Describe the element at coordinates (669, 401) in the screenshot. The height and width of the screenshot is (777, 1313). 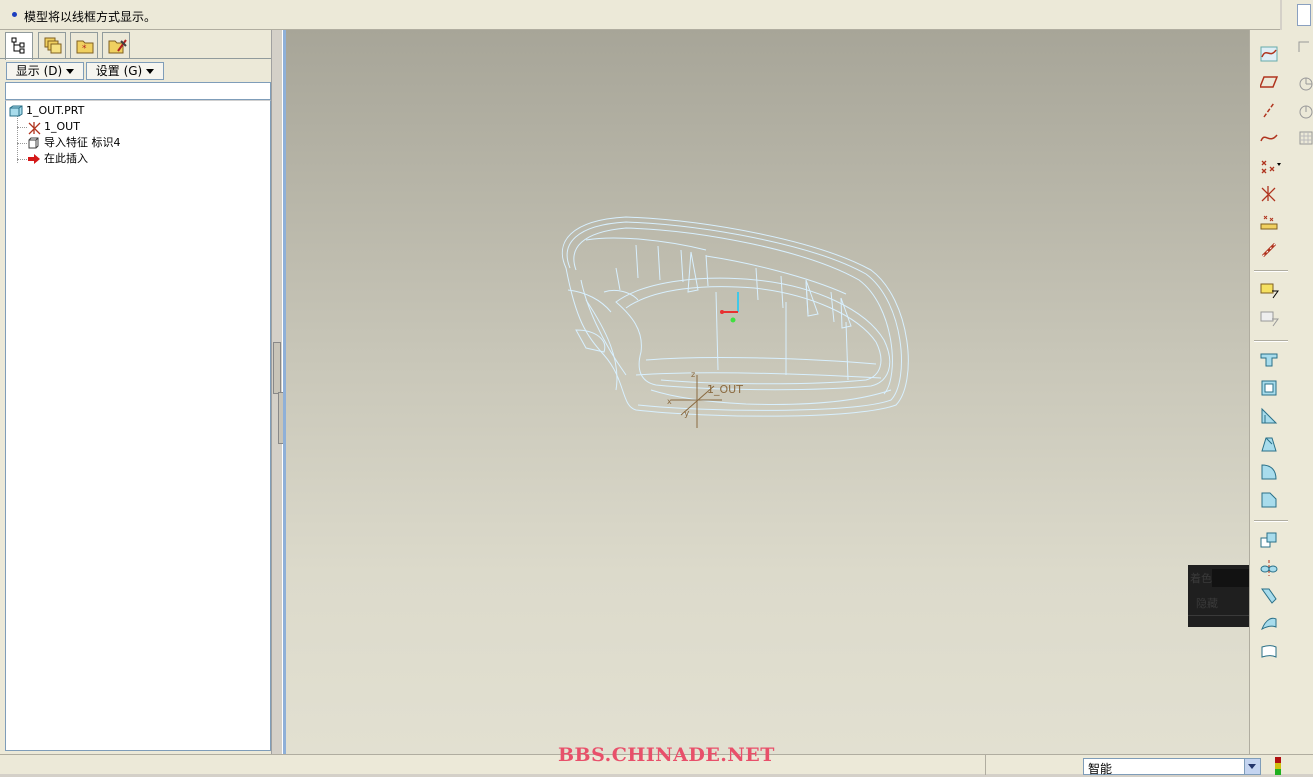
I see `axis-x-label: x` at that location.